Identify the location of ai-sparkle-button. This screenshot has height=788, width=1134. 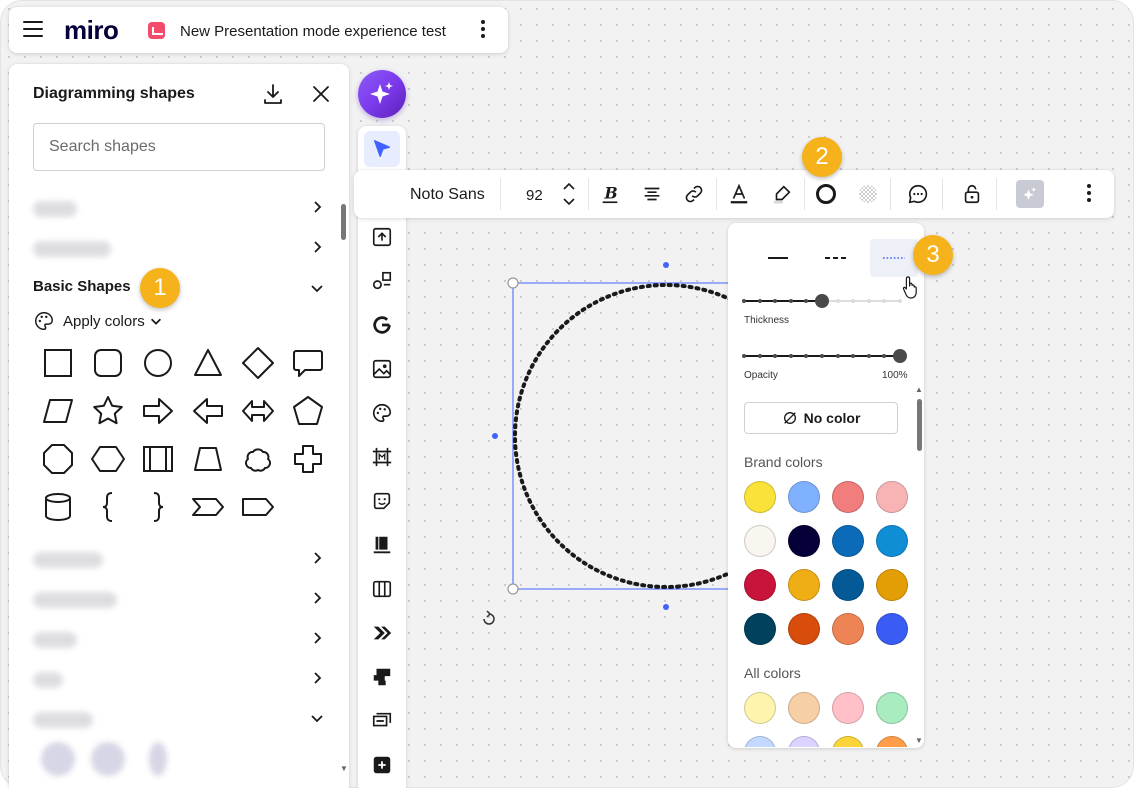
(382, 94).